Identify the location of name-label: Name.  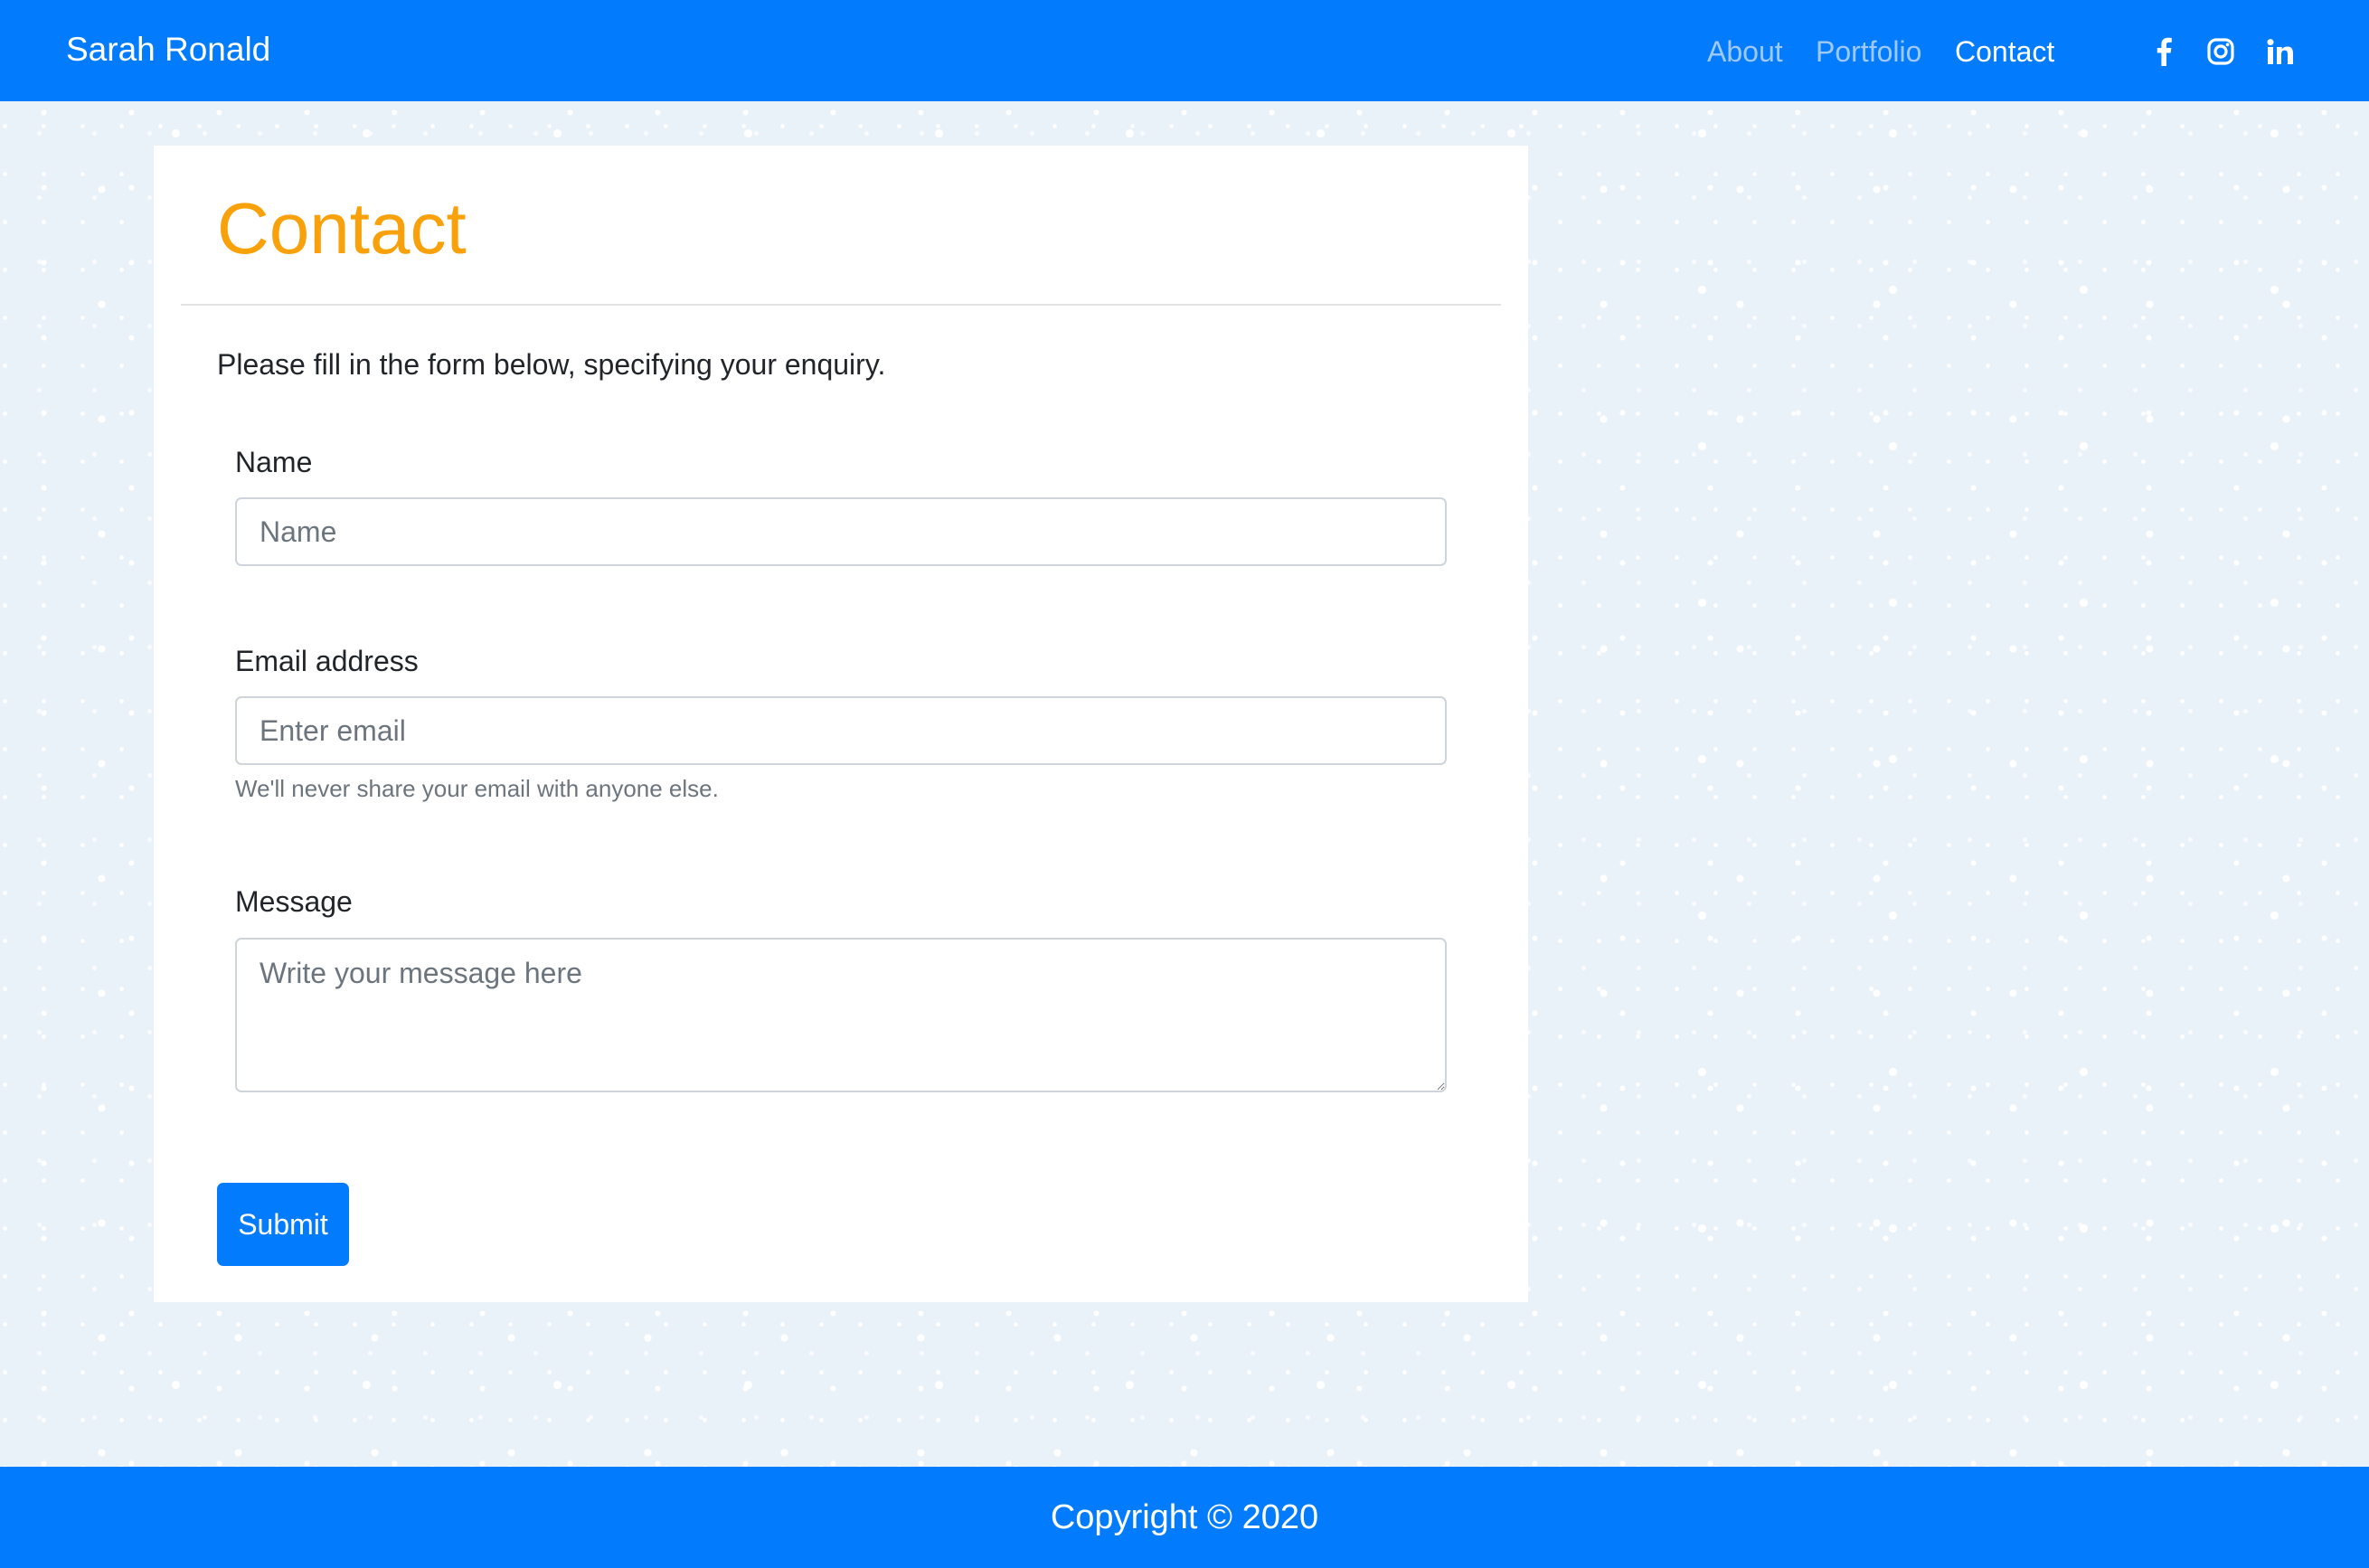
(274, 462).